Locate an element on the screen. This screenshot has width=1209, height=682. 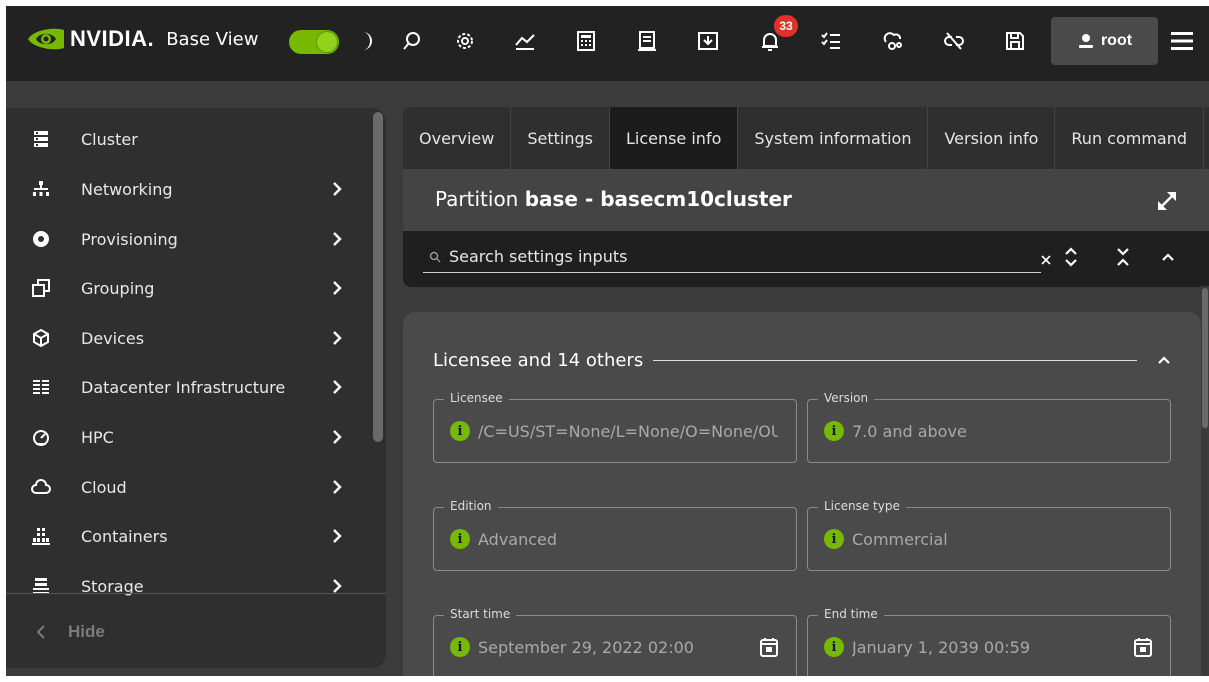
document-icon is located at coordinates (647, 41).